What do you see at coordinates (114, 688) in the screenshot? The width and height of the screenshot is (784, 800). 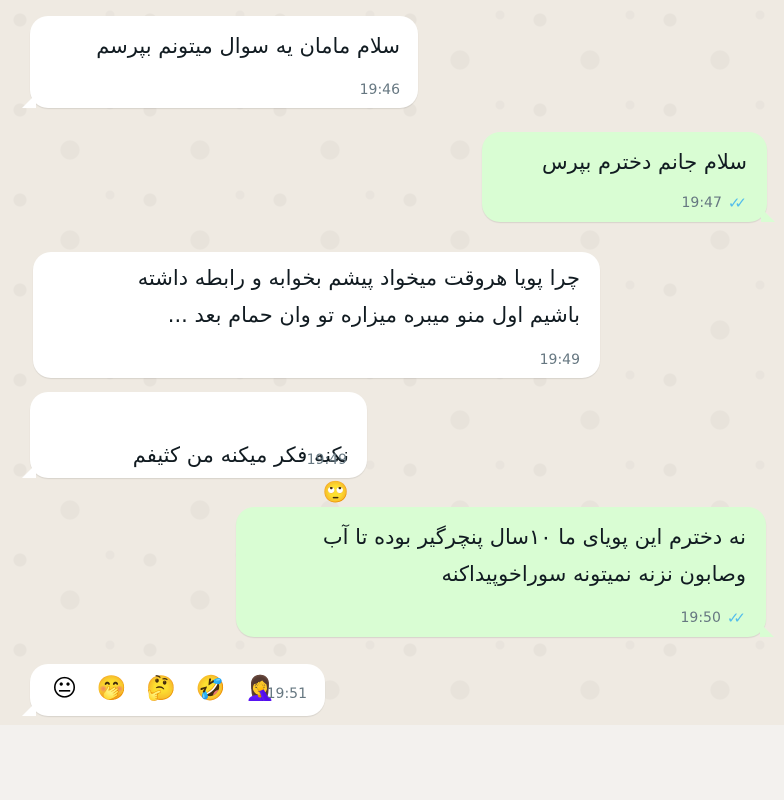 I see `hand-over-mouth-emoji: 🤭` at bounding box center [114, 688].